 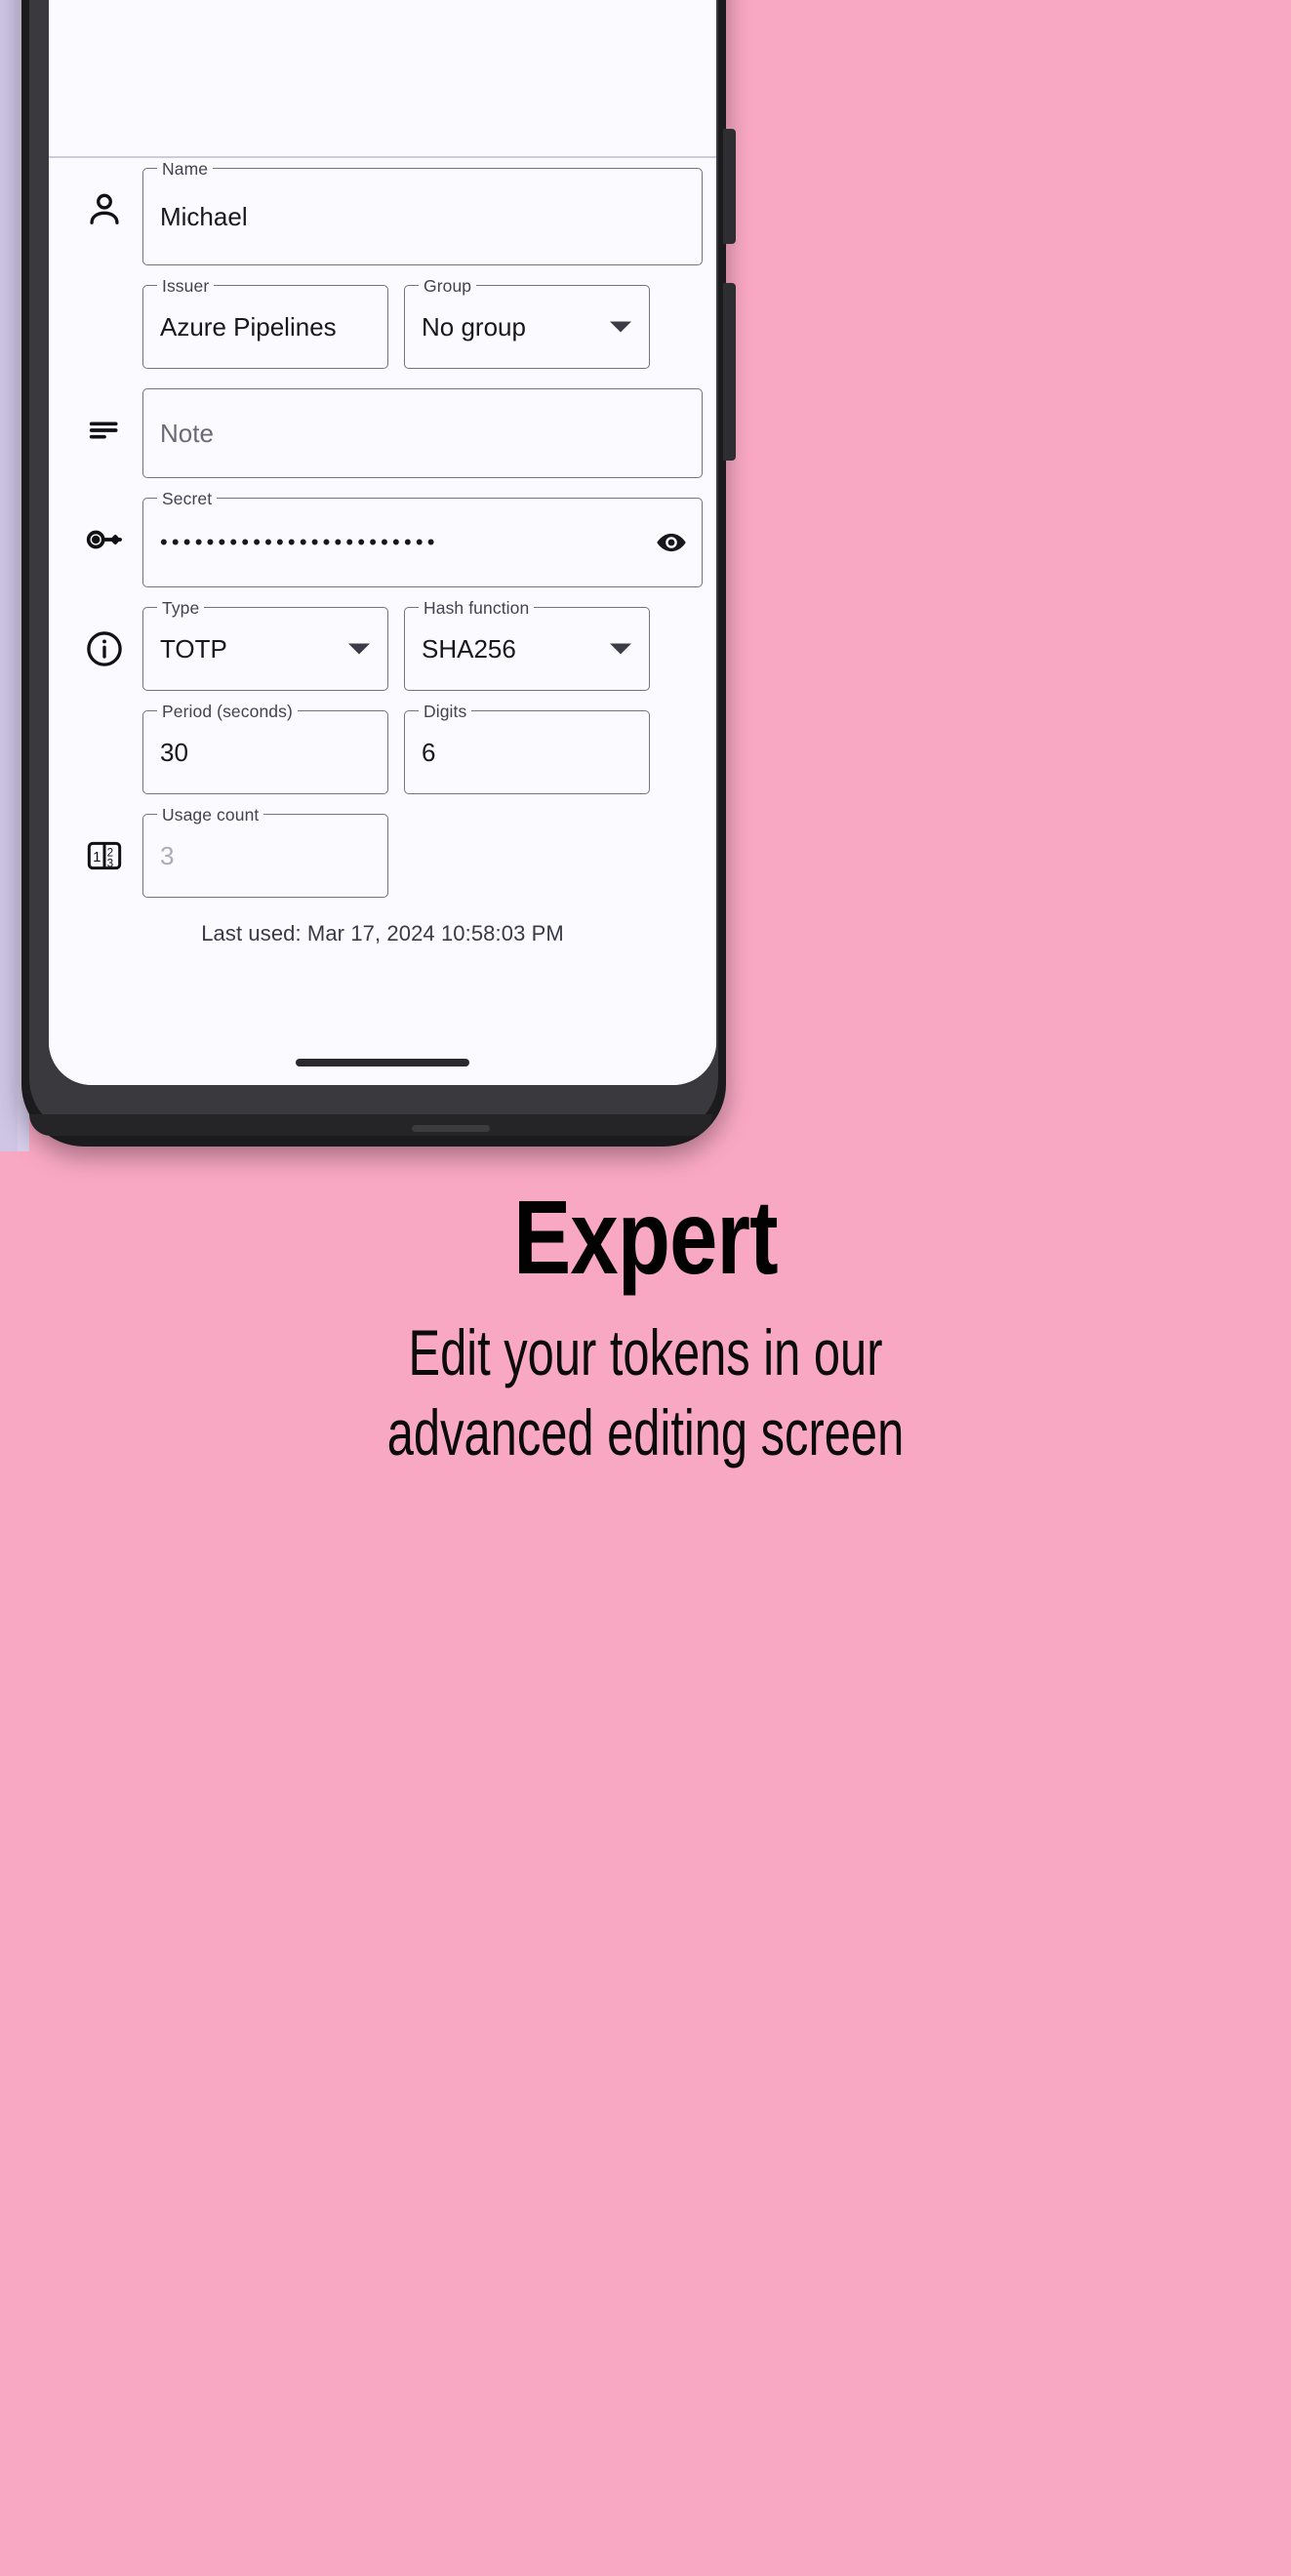 I want to click on group-value: No group, so click(x=474, y=327).